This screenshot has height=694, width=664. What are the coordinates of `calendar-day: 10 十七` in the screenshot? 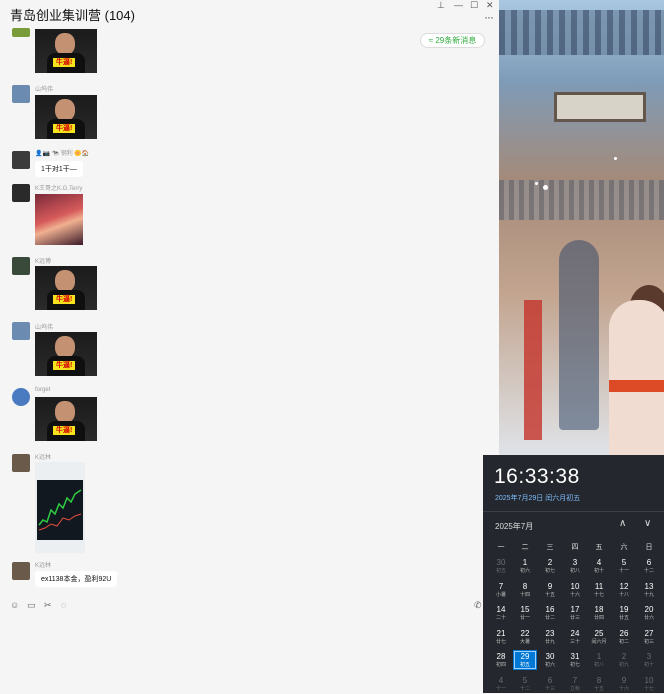 It's located at (649, 684).